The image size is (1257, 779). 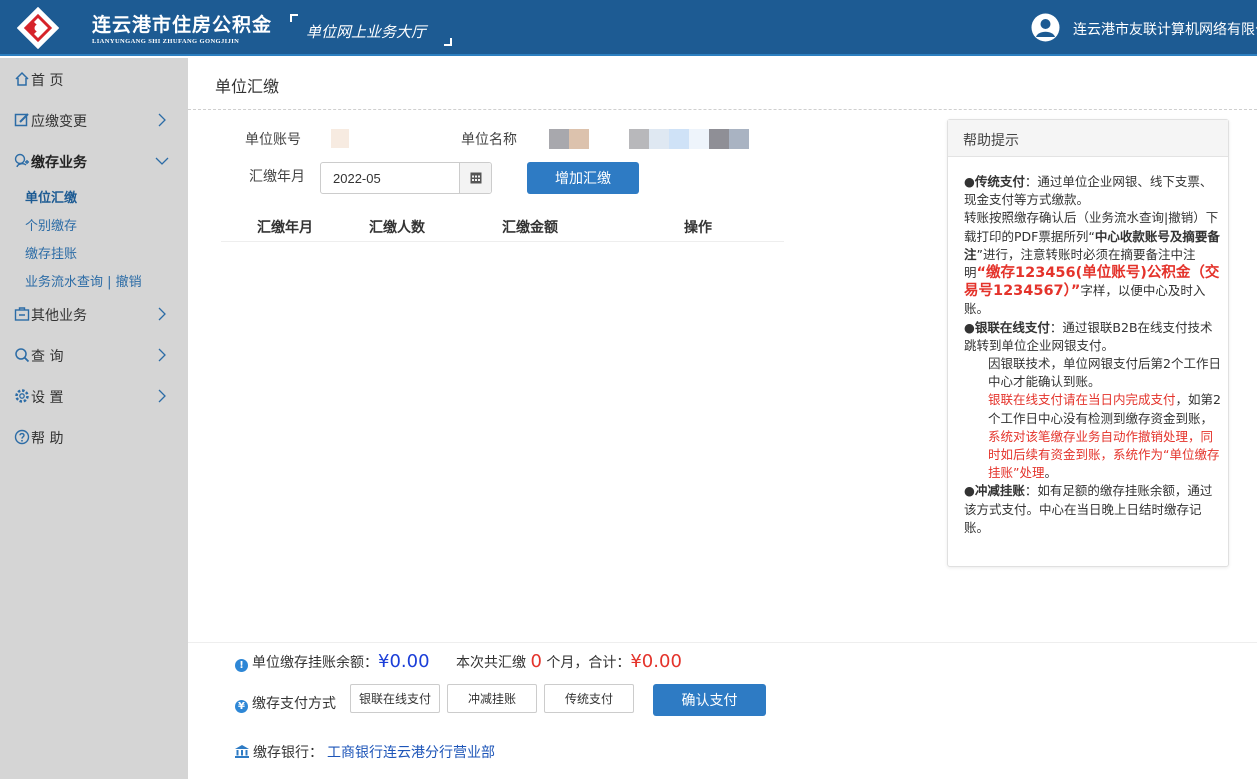 I want to click on bank-name: 工商银行连云港分行营业部, so click(x=411, y=753).